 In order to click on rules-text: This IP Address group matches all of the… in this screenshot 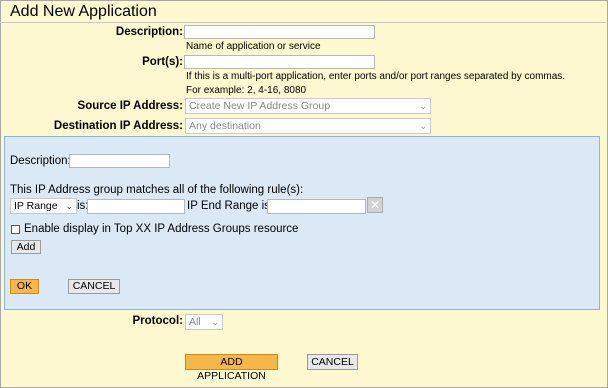, I will do `click(157, 190)`.